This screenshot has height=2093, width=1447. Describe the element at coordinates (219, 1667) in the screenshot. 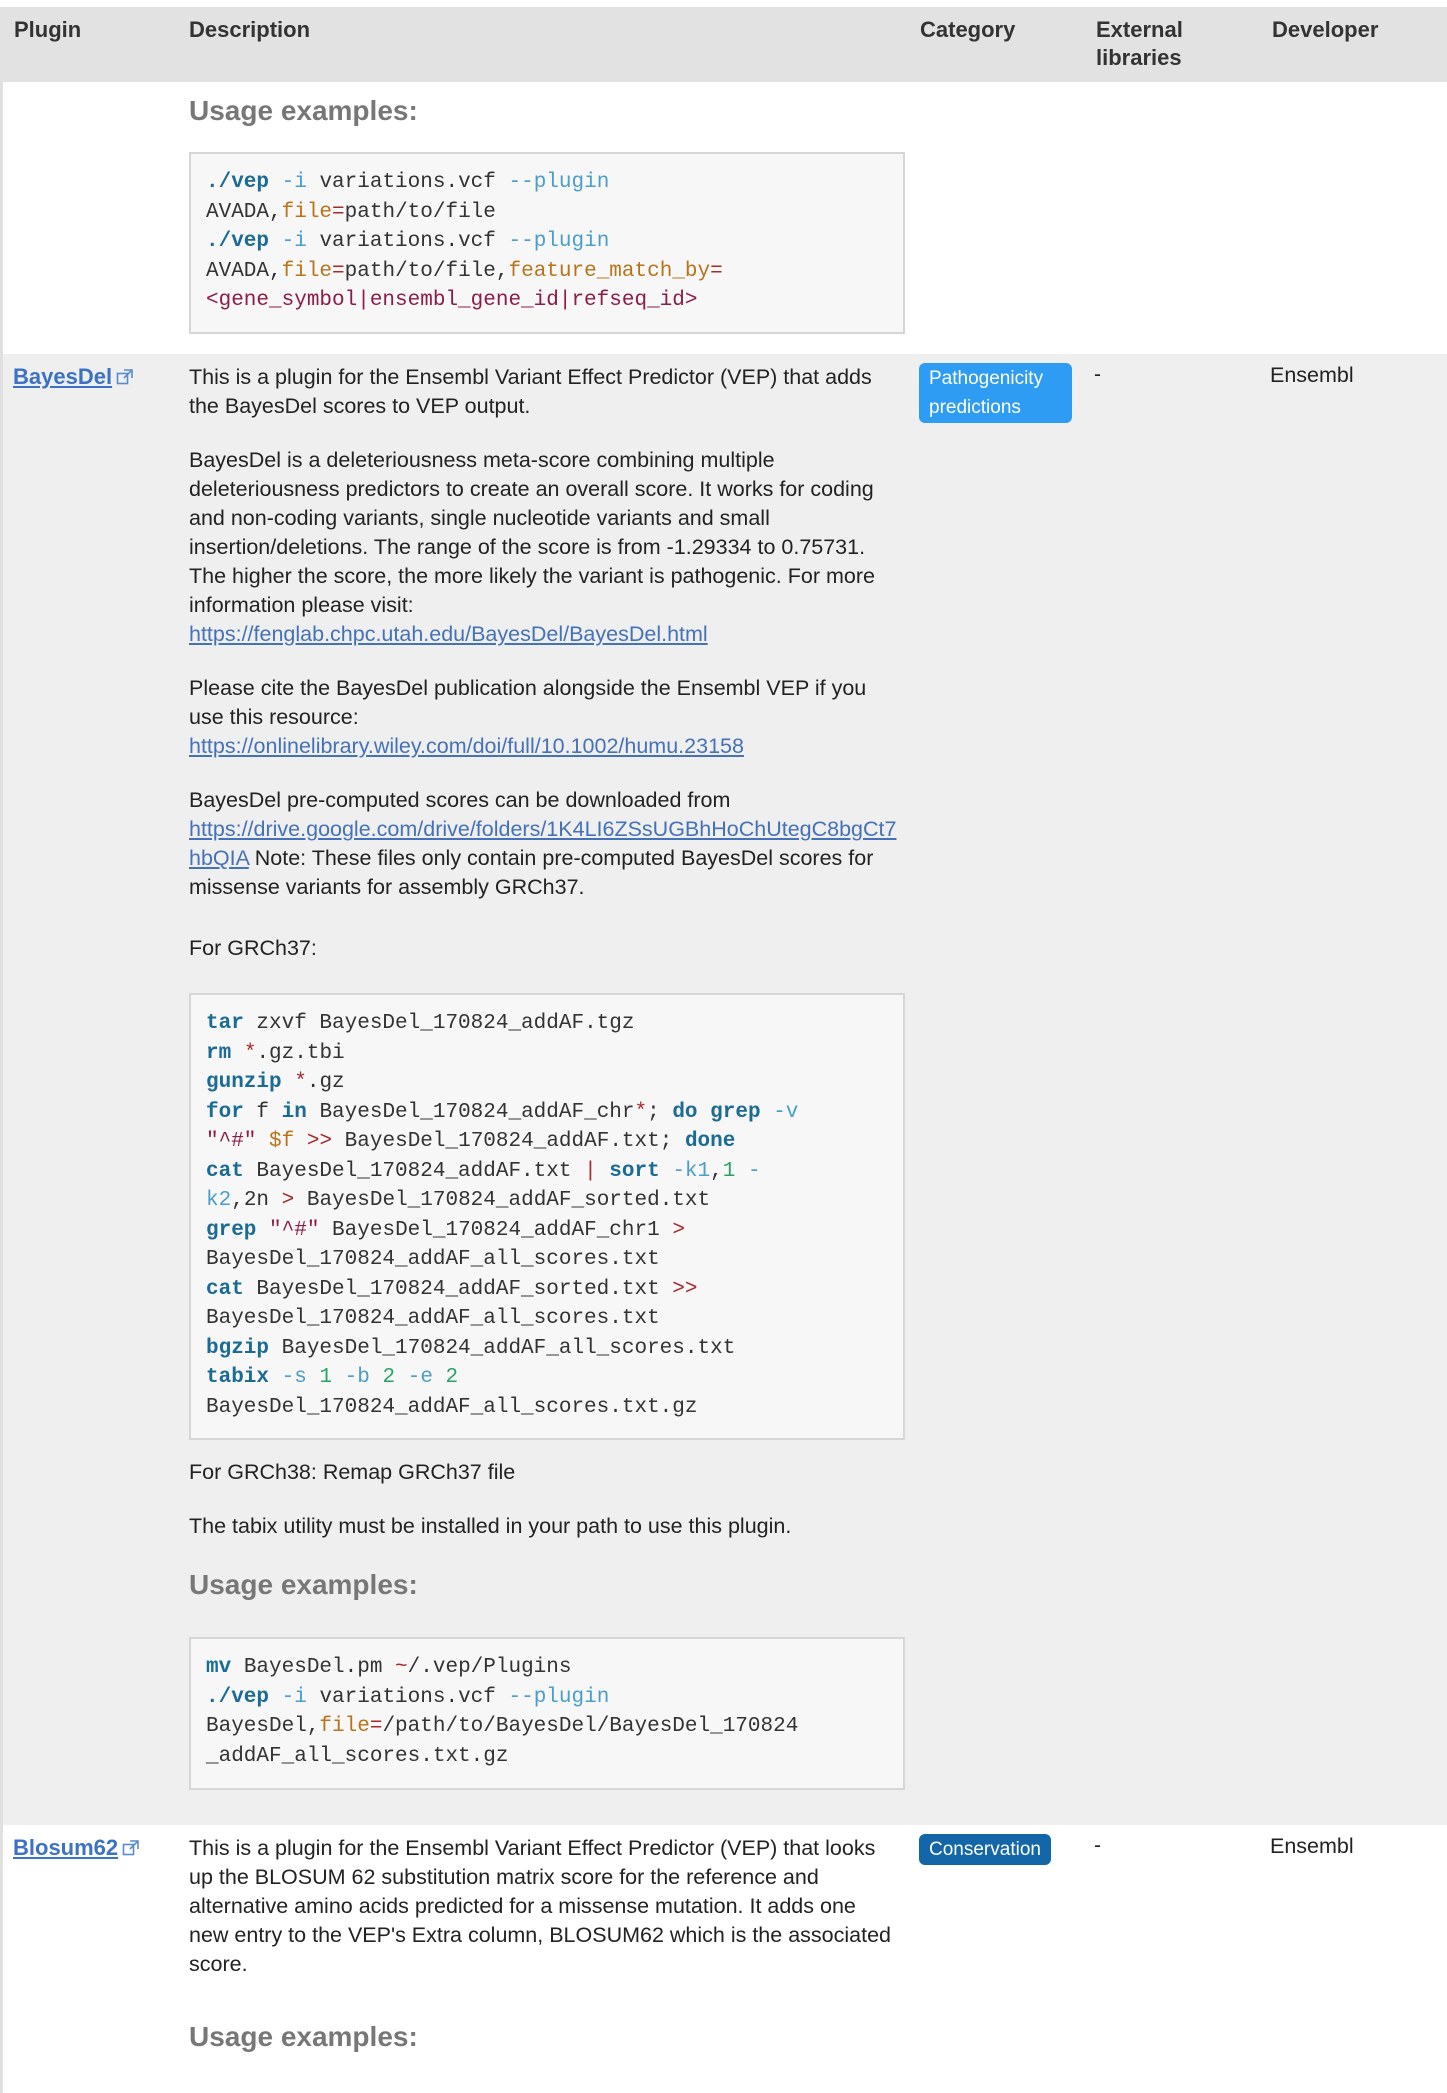

I see `code-token: mv` at that location.